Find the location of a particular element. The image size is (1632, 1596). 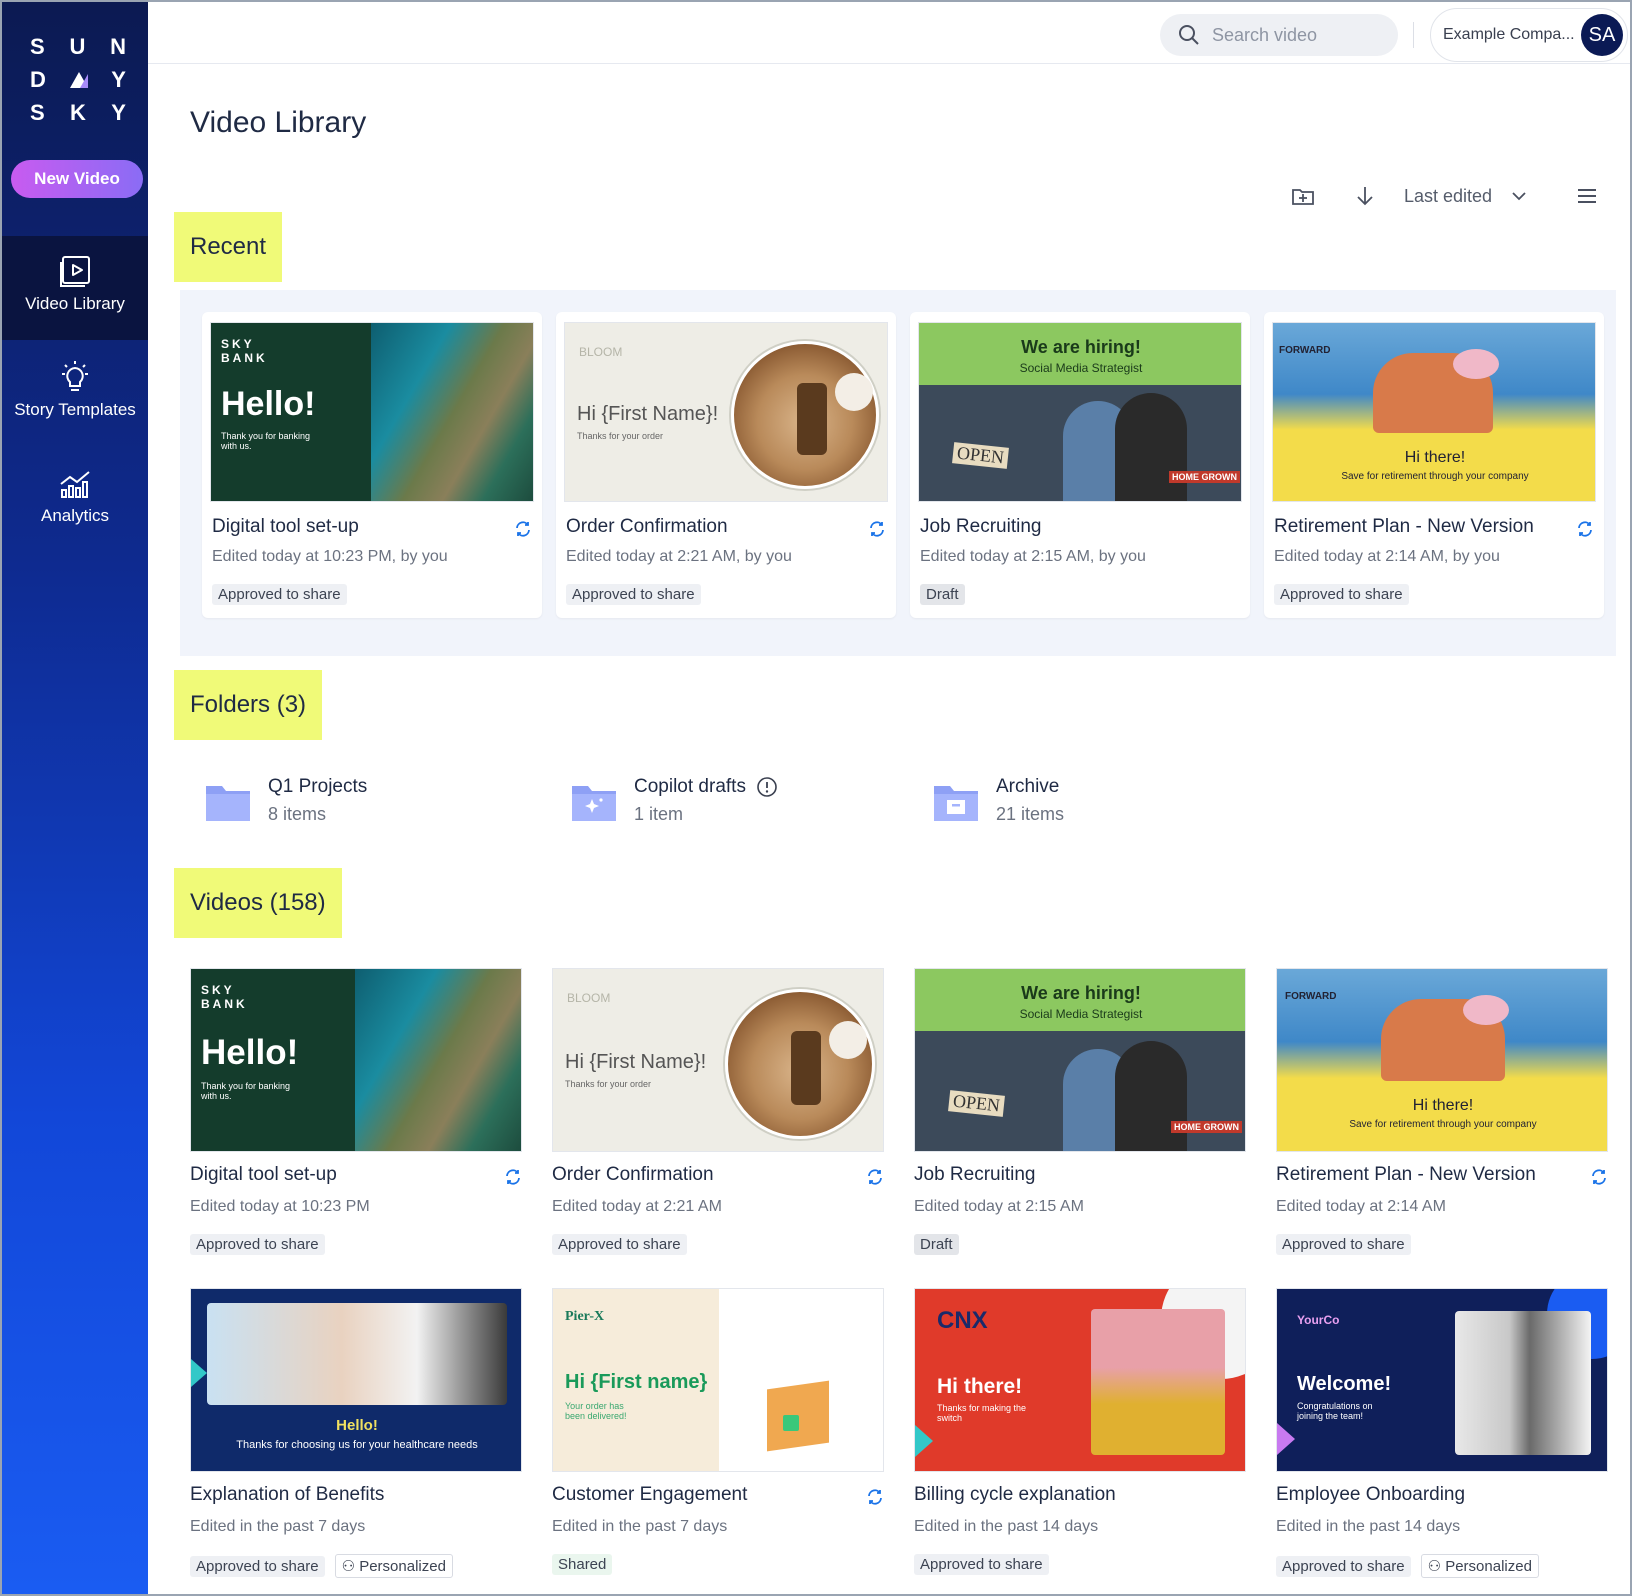

account-switcher: Example Compa... SA is located at coordinates (1529, 35).